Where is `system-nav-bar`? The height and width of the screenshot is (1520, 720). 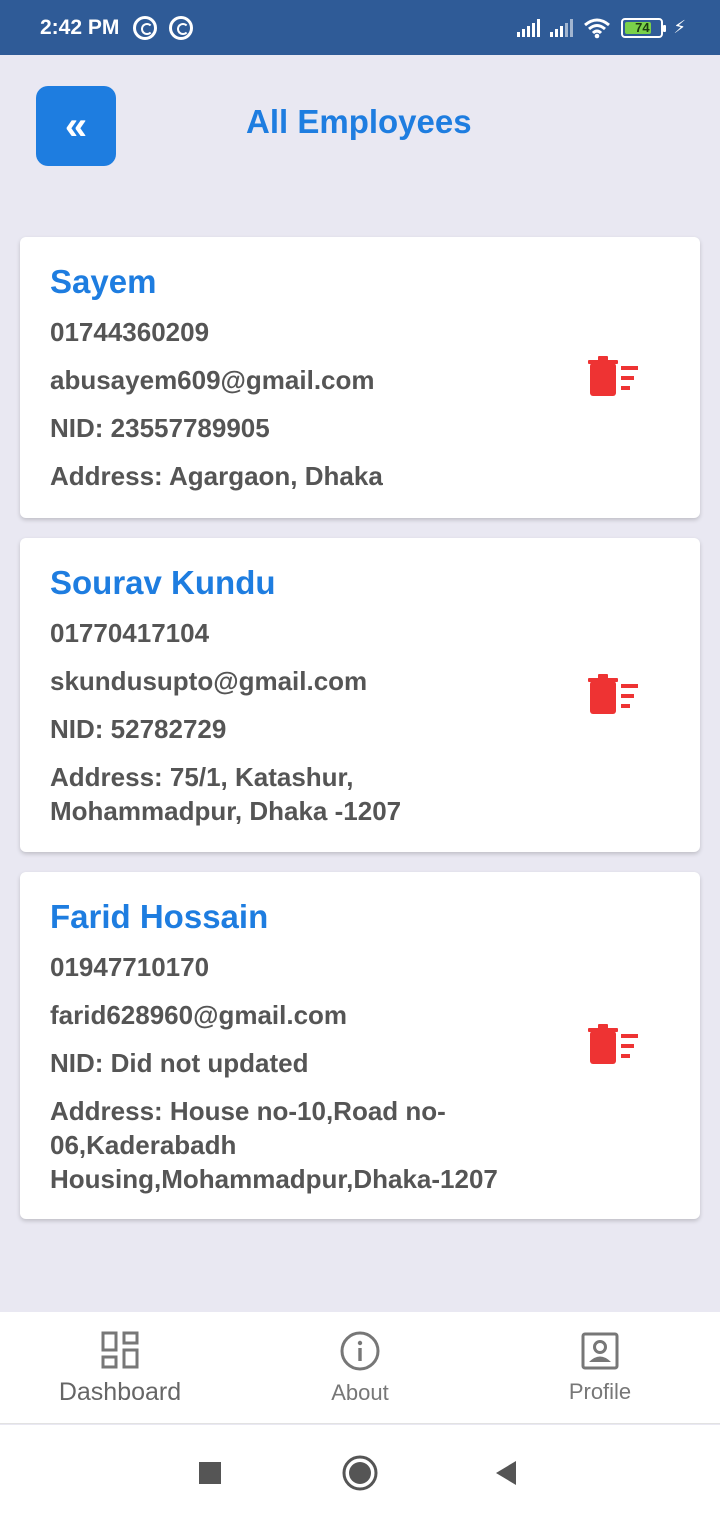
system-nav-bar is located at coordinates (360, 1472).